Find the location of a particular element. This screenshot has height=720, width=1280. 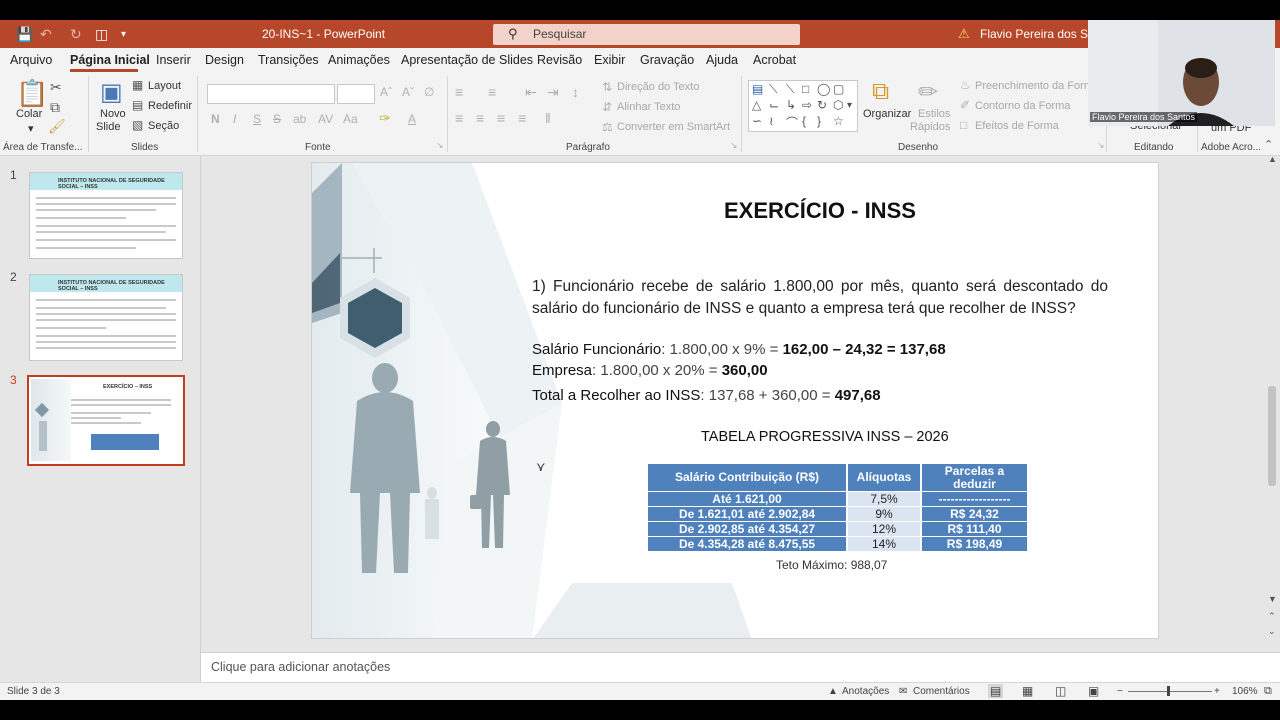

notes-toggle-icon: ▲ is located at coordinates (833, 691).